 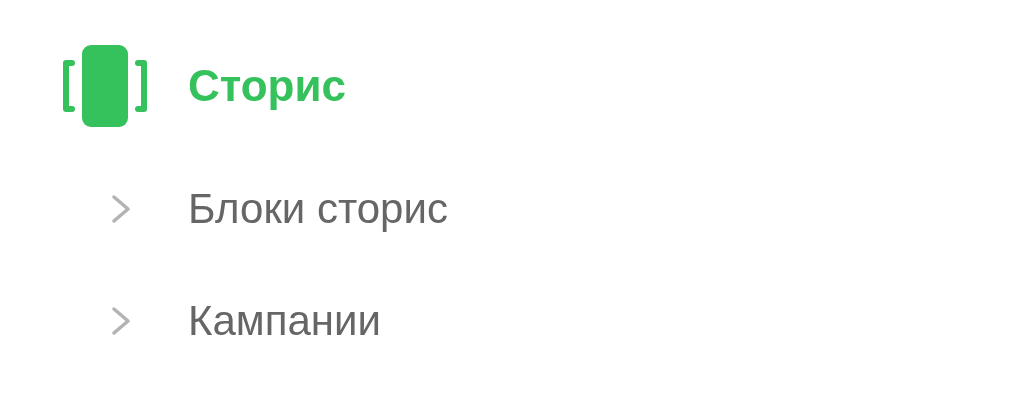 What do you see at coordinates (318, 209) in the screenshot?
I see `menu-item: Блоки сторис` at bounding box center [318, 209].